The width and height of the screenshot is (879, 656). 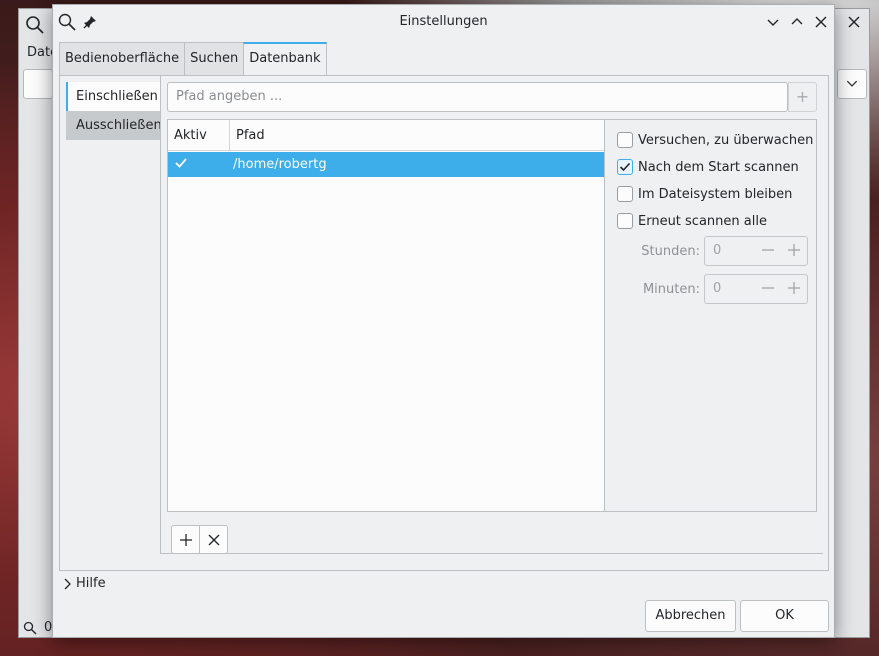 I want to click on try-watch-label: Versuchen, zu überwachen, so click(x=726, y=140).